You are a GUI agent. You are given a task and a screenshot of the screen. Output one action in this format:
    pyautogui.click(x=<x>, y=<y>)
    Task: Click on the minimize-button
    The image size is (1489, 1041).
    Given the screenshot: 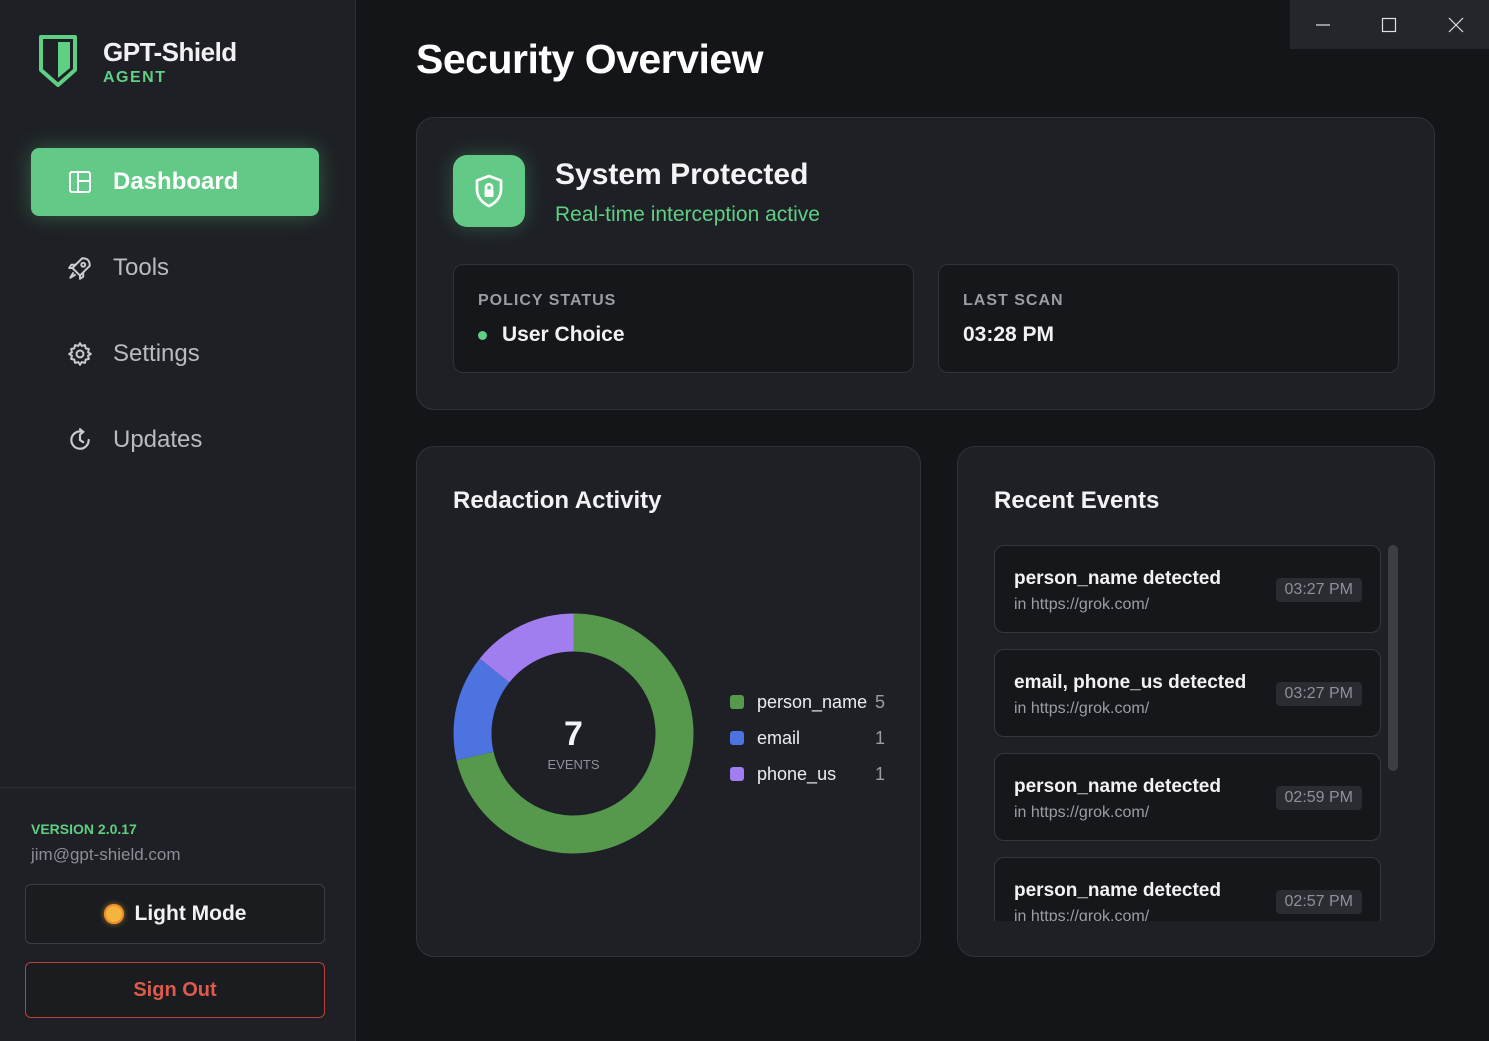 What is the action you would take?
    pyautogui.click(x=1323, y=24)
    